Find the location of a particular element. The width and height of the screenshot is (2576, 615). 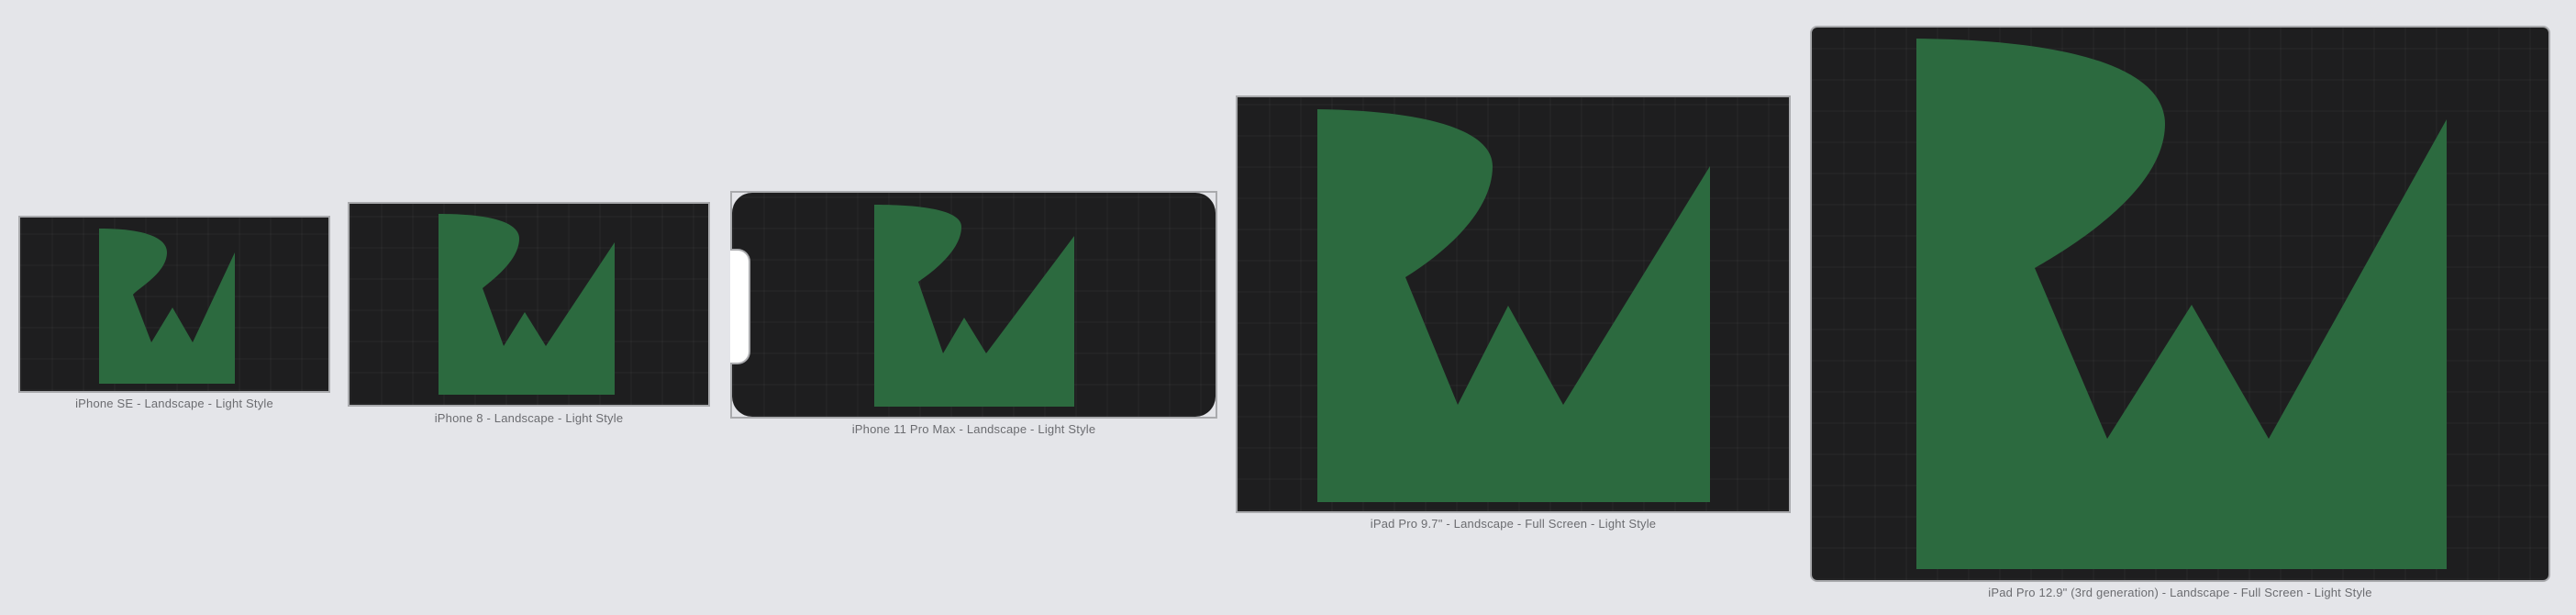

preview-iphone-11-pro-max is located at coordinates (973, 305).